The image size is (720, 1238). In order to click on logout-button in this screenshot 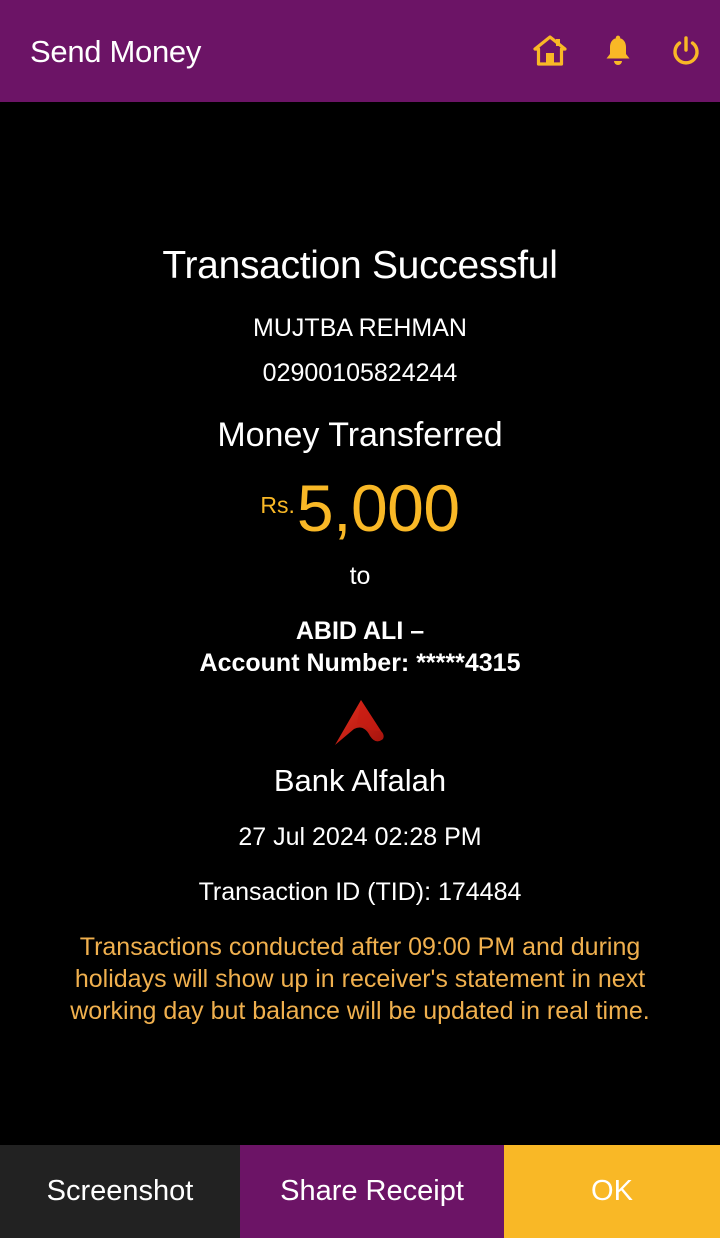, I will do `click(686, 51)`.